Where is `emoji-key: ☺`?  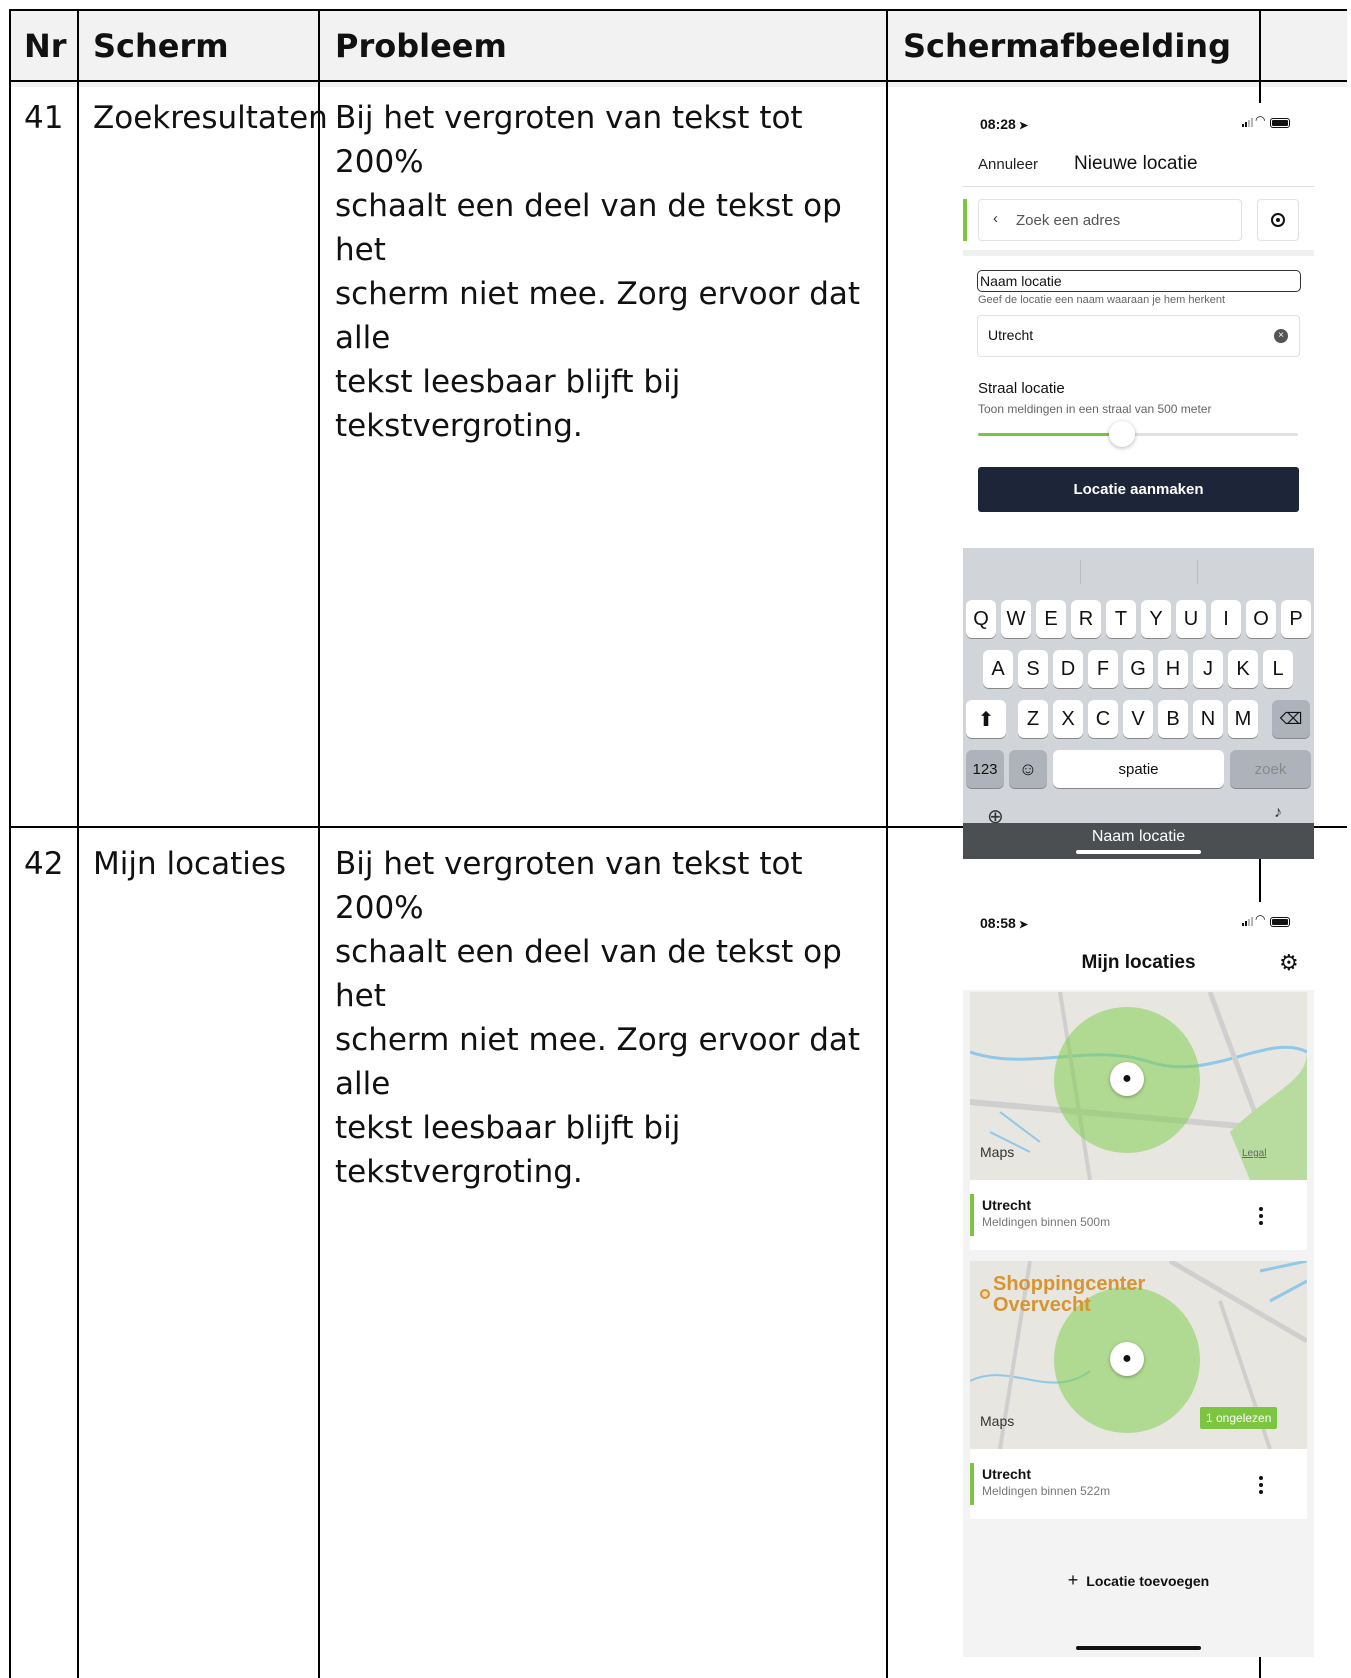
emoji-key: ☺ is located at coordinates (1028, 769).